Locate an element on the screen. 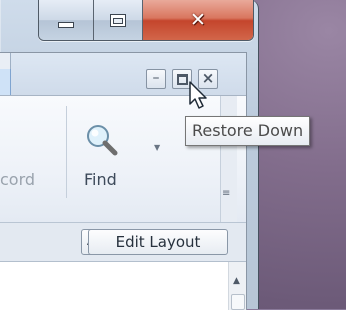 The width and height of the screenshot is (346, 310). partial-ribbon-label: cord is located at coordinates (17, 179).